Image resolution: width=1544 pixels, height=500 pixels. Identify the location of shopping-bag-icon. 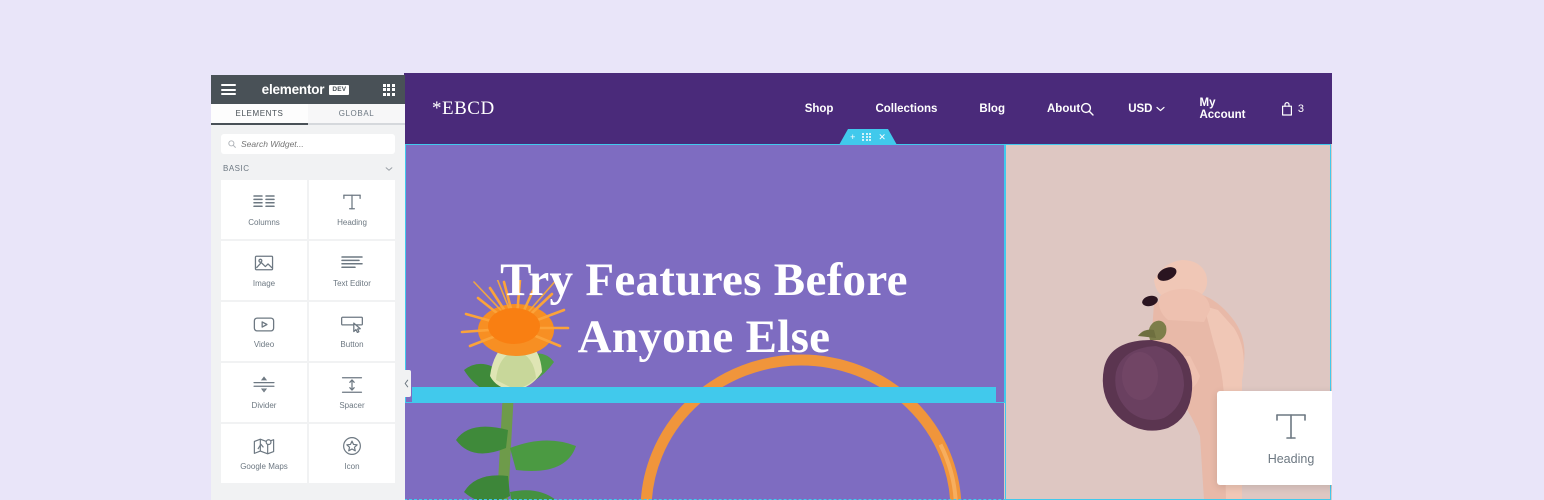
(1287, 108).